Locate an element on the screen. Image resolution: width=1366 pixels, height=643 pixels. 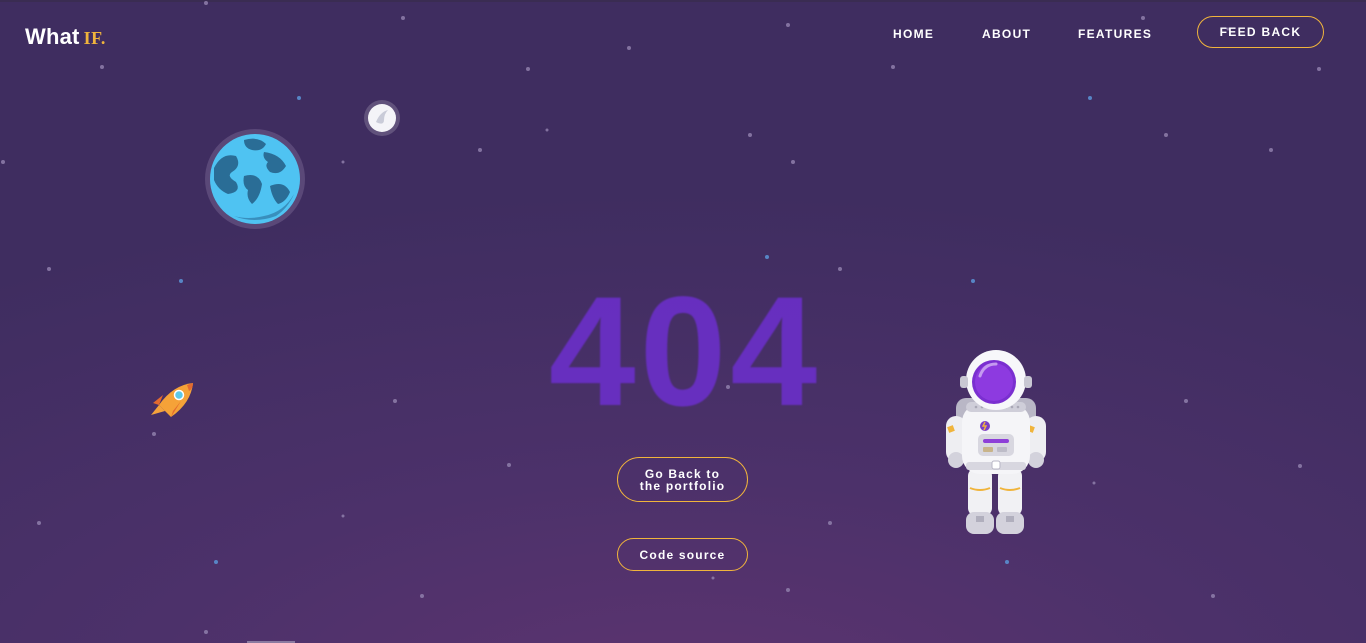
logo-main-text: What is located at coordinates (52, 36).